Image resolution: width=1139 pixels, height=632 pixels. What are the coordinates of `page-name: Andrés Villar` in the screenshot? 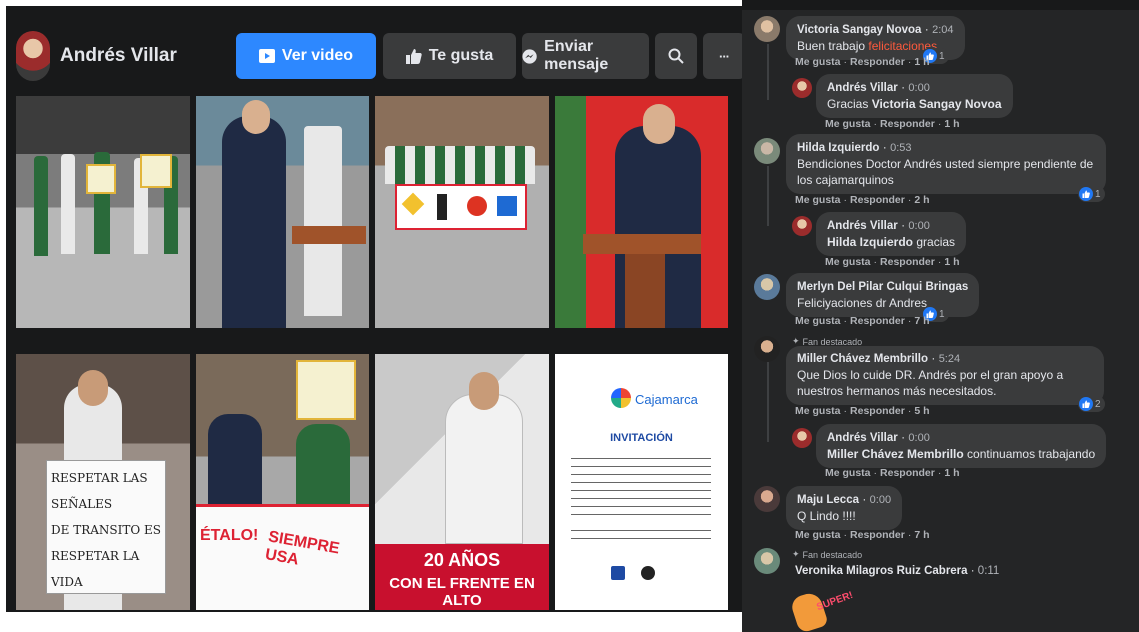 It's located at (118, 56).